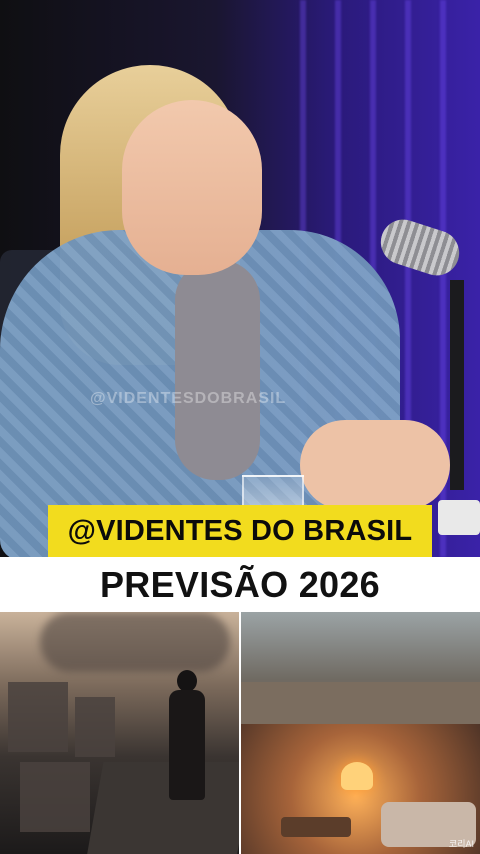 This screenshot has height=854, width=480. What do you see at coordinates (375, 465) in the screenshot?
I see `hands` at bounding box center [375, 465].